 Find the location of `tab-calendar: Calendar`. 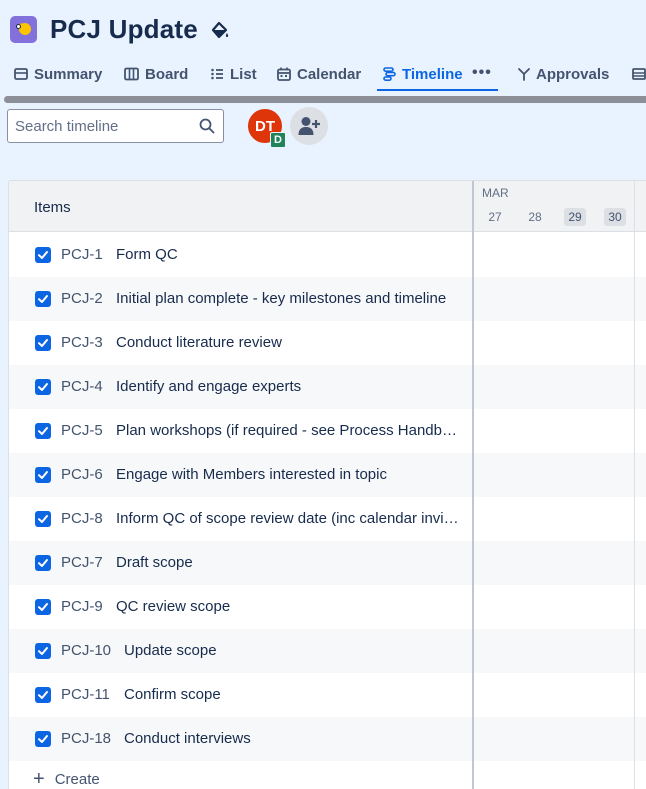

tab-calendar: Calendar is located at coordinates (319, 74).